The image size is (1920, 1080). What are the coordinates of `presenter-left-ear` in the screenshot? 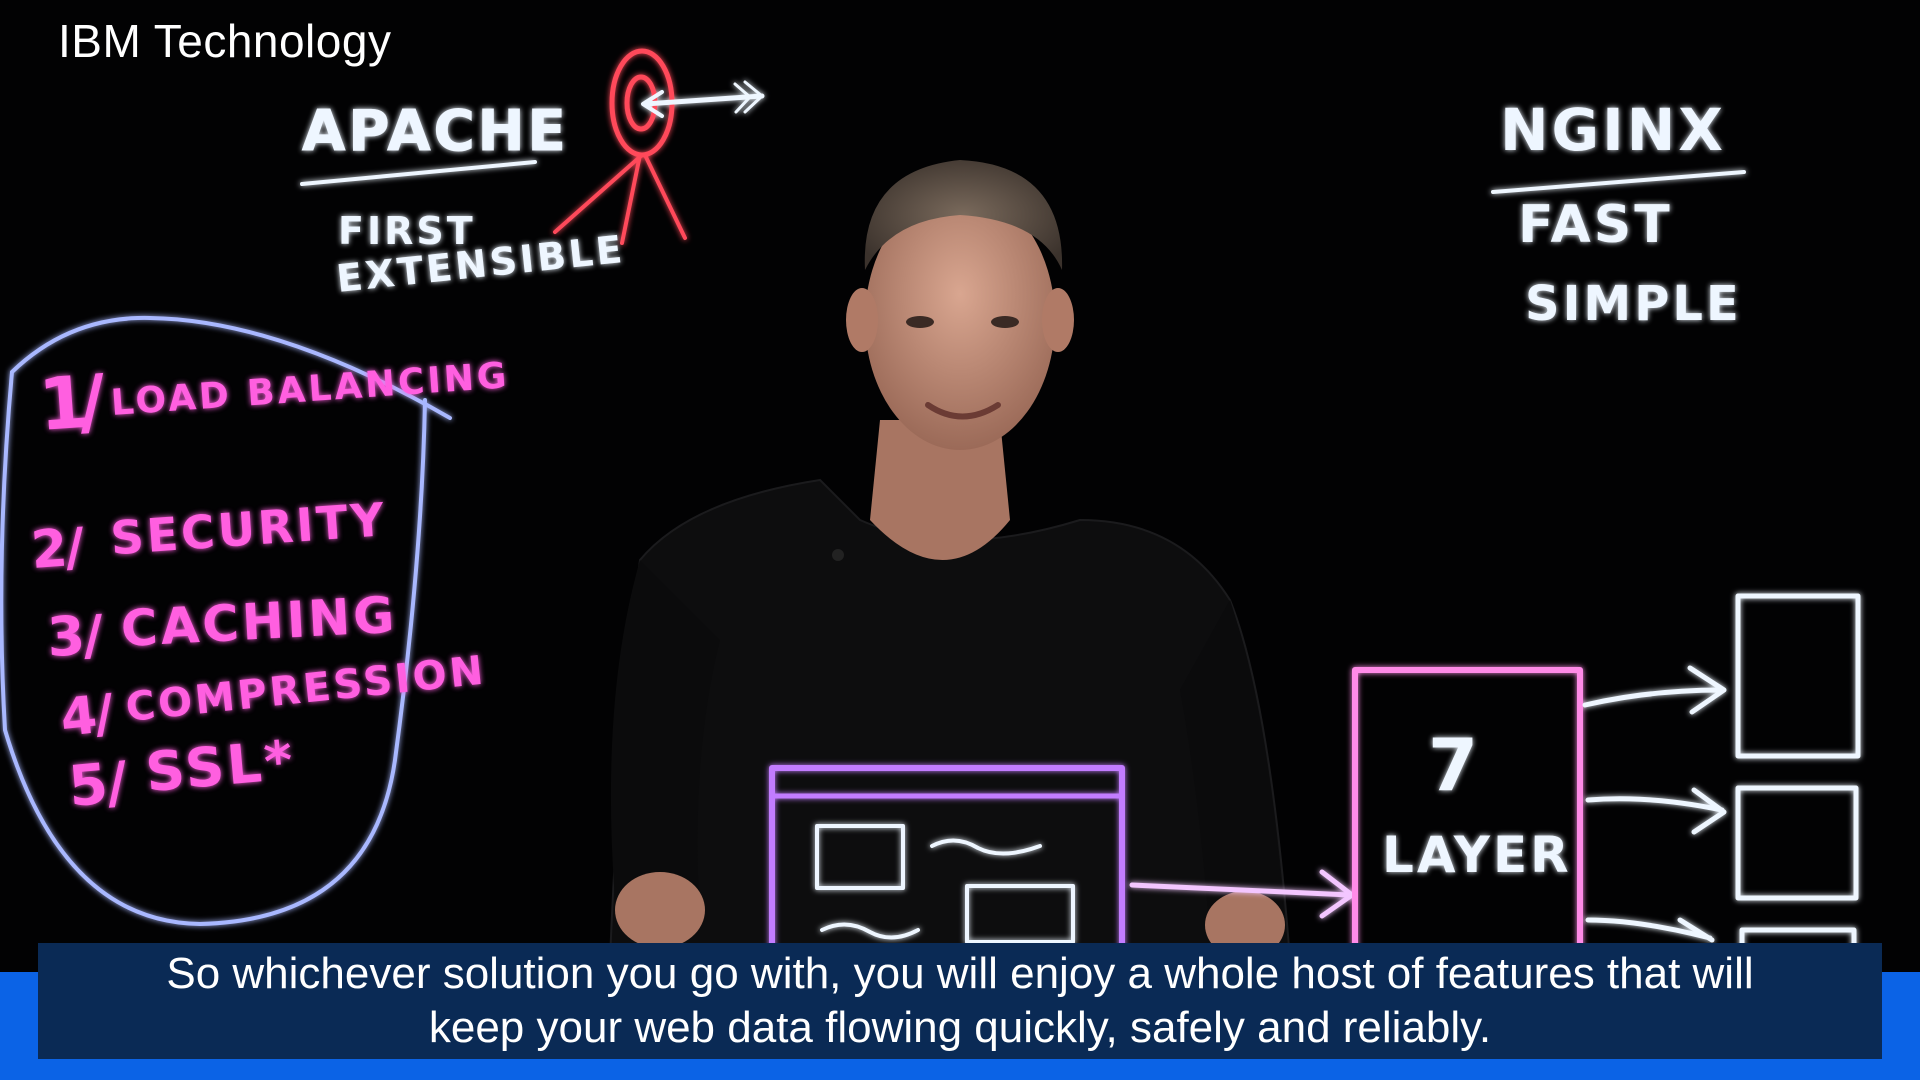 It's located at (862, 320).